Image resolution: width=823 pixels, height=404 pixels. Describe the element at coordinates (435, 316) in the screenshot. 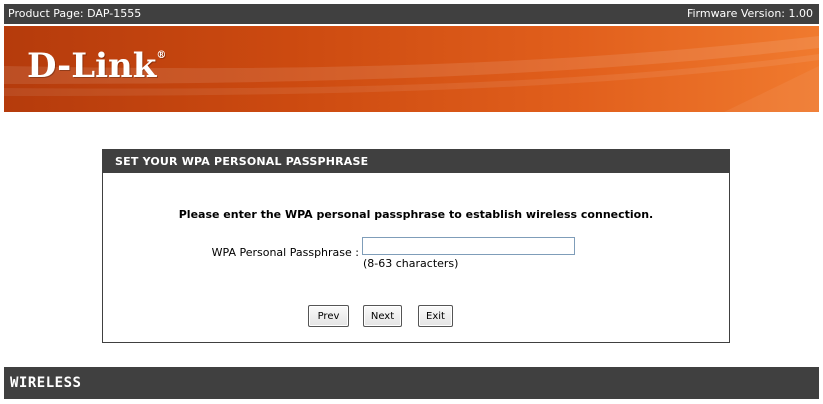

I see `exit-button: Exit` at that location.